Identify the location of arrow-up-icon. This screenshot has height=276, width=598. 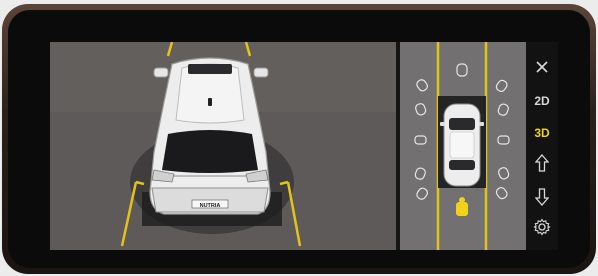
(542, 163).